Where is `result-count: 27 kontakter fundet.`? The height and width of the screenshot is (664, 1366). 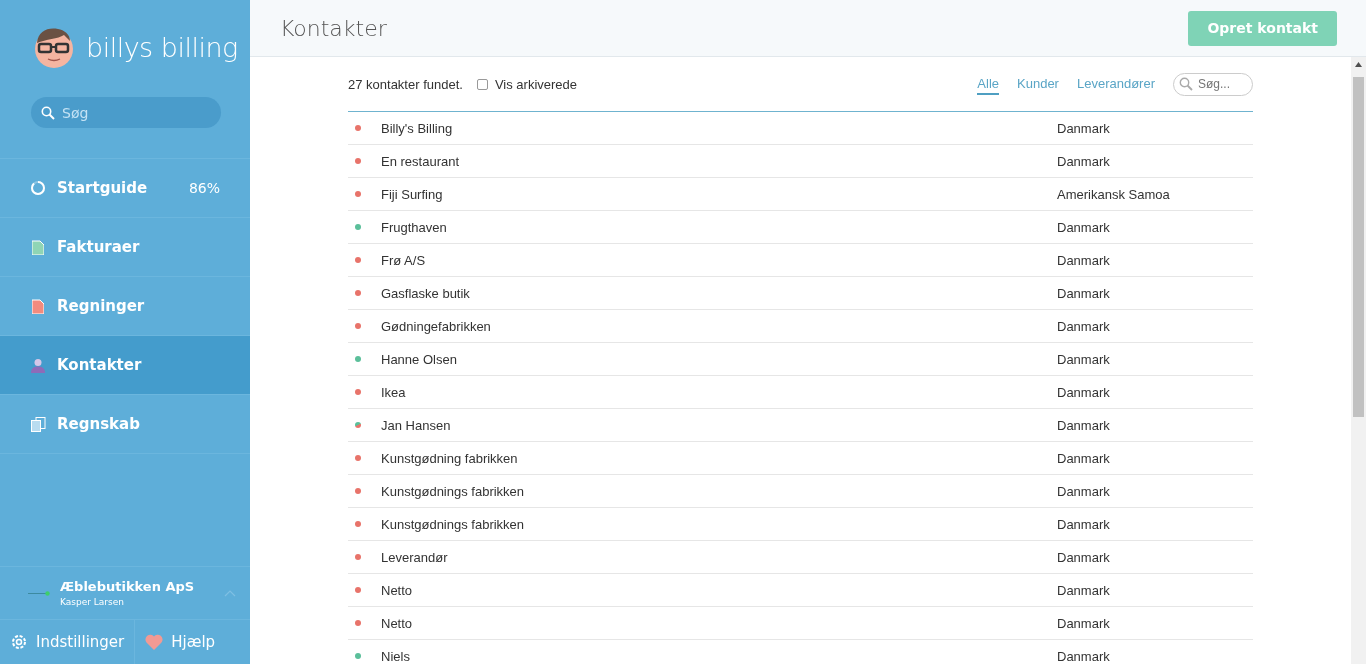 result-count: 27 kontakter fundet. is located at coordinates (405, 84).